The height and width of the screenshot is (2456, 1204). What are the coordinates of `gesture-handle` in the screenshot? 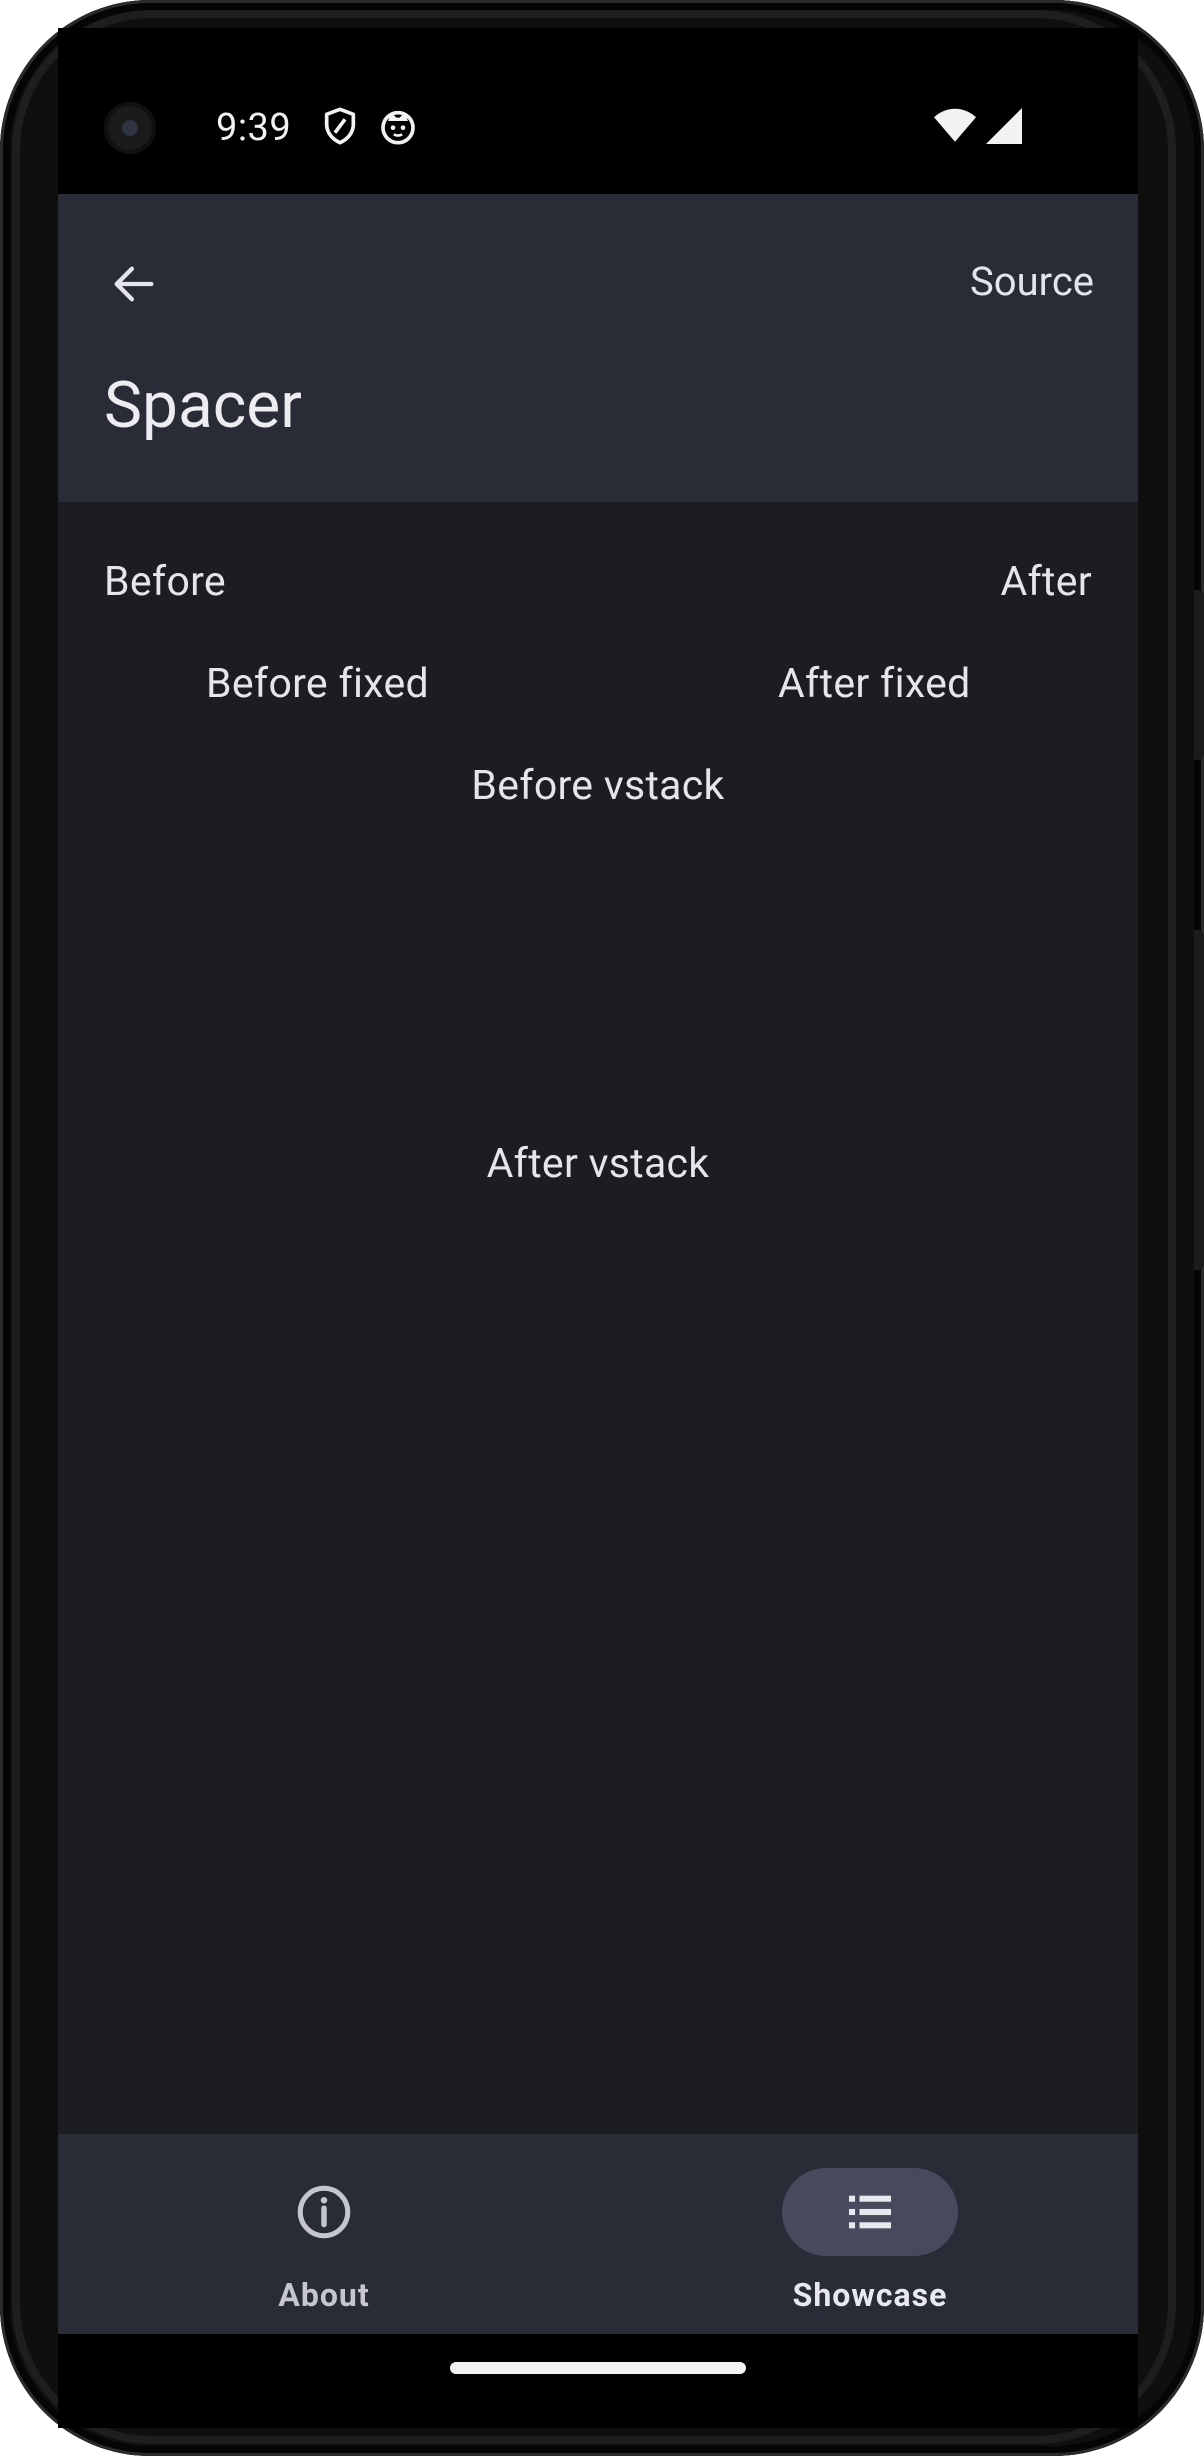 It's located at (598, 2368).